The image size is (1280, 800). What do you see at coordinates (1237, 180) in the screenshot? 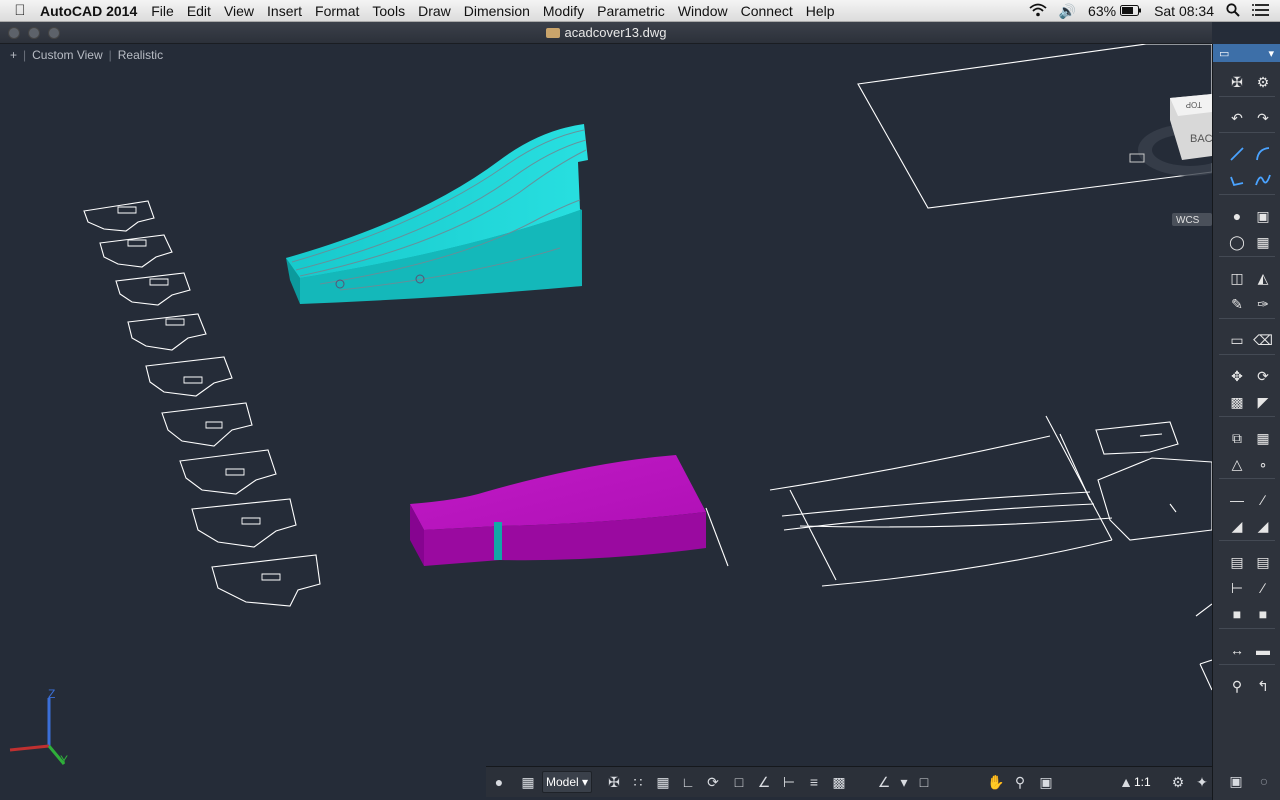
I see `polyline-icon` at bounding box center [1237, 180].